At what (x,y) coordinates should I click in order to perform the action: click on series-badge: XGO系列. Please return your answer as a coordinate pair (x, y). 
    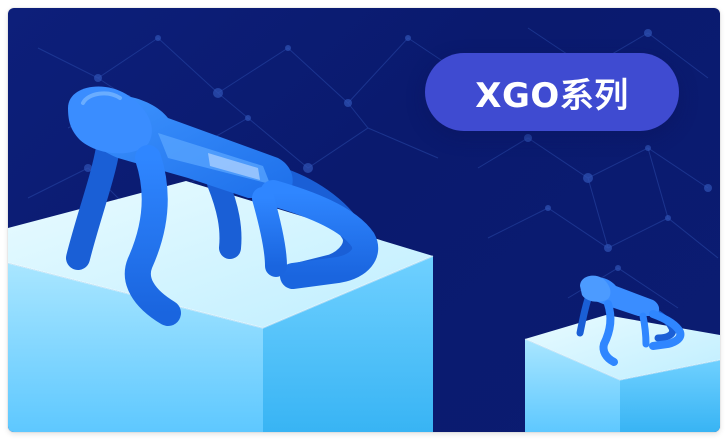
    Looking at the image, I should click on (552, 92).